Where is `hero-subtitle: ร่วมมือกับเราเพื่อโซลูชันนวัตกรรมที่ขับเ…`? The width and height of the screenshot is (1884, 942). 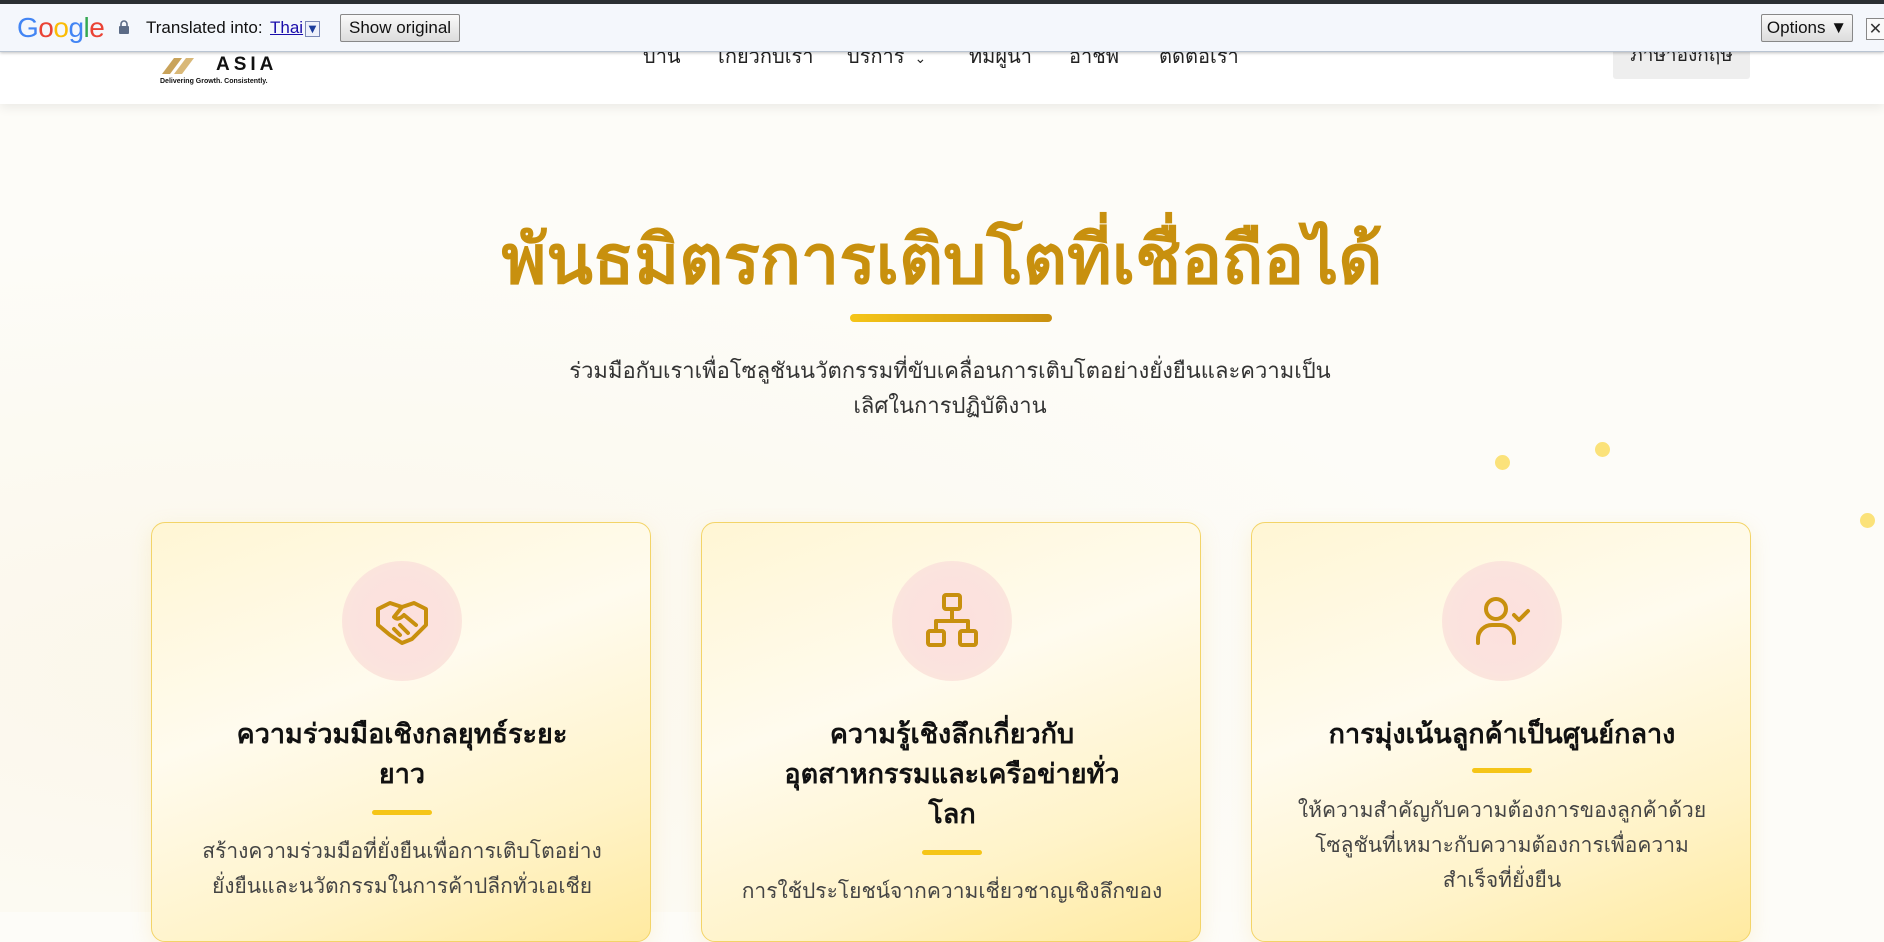
hero-subtitle: ร่วมมือกับเราเพื่อโซลูชันนวัตกรรมที่ขับเ… is located at coordinates (950, 389).